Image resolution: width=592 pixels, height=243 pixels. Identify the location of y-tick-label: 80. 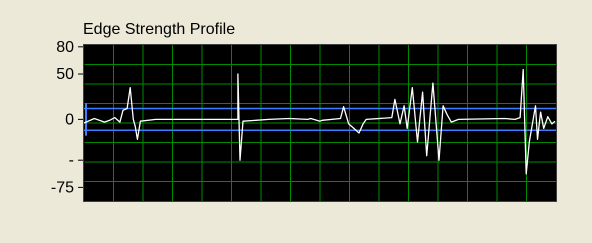
(65, 47).